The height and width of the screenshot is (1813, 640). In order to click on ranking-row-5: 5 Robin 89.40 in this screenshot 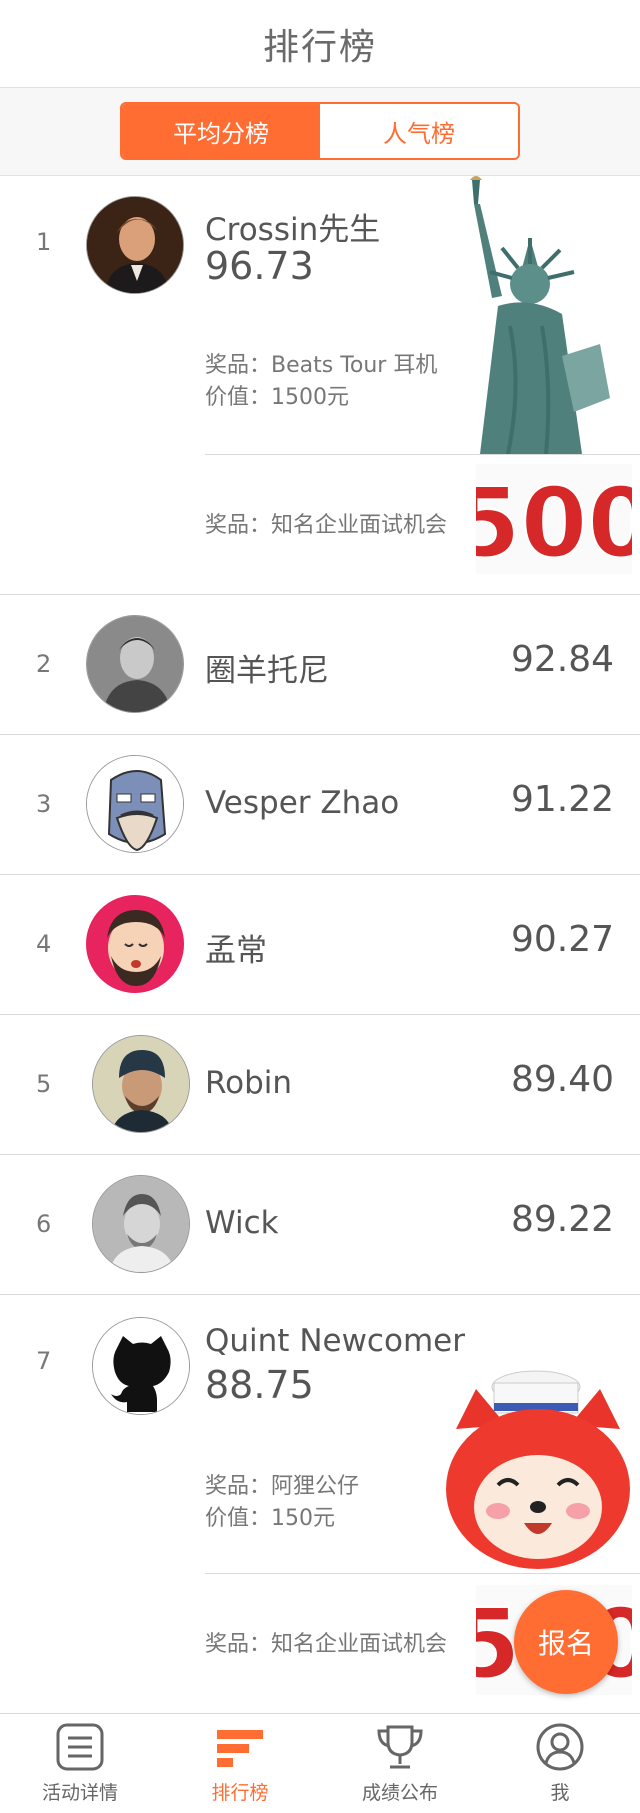, I will do `click(320, 1085)`.